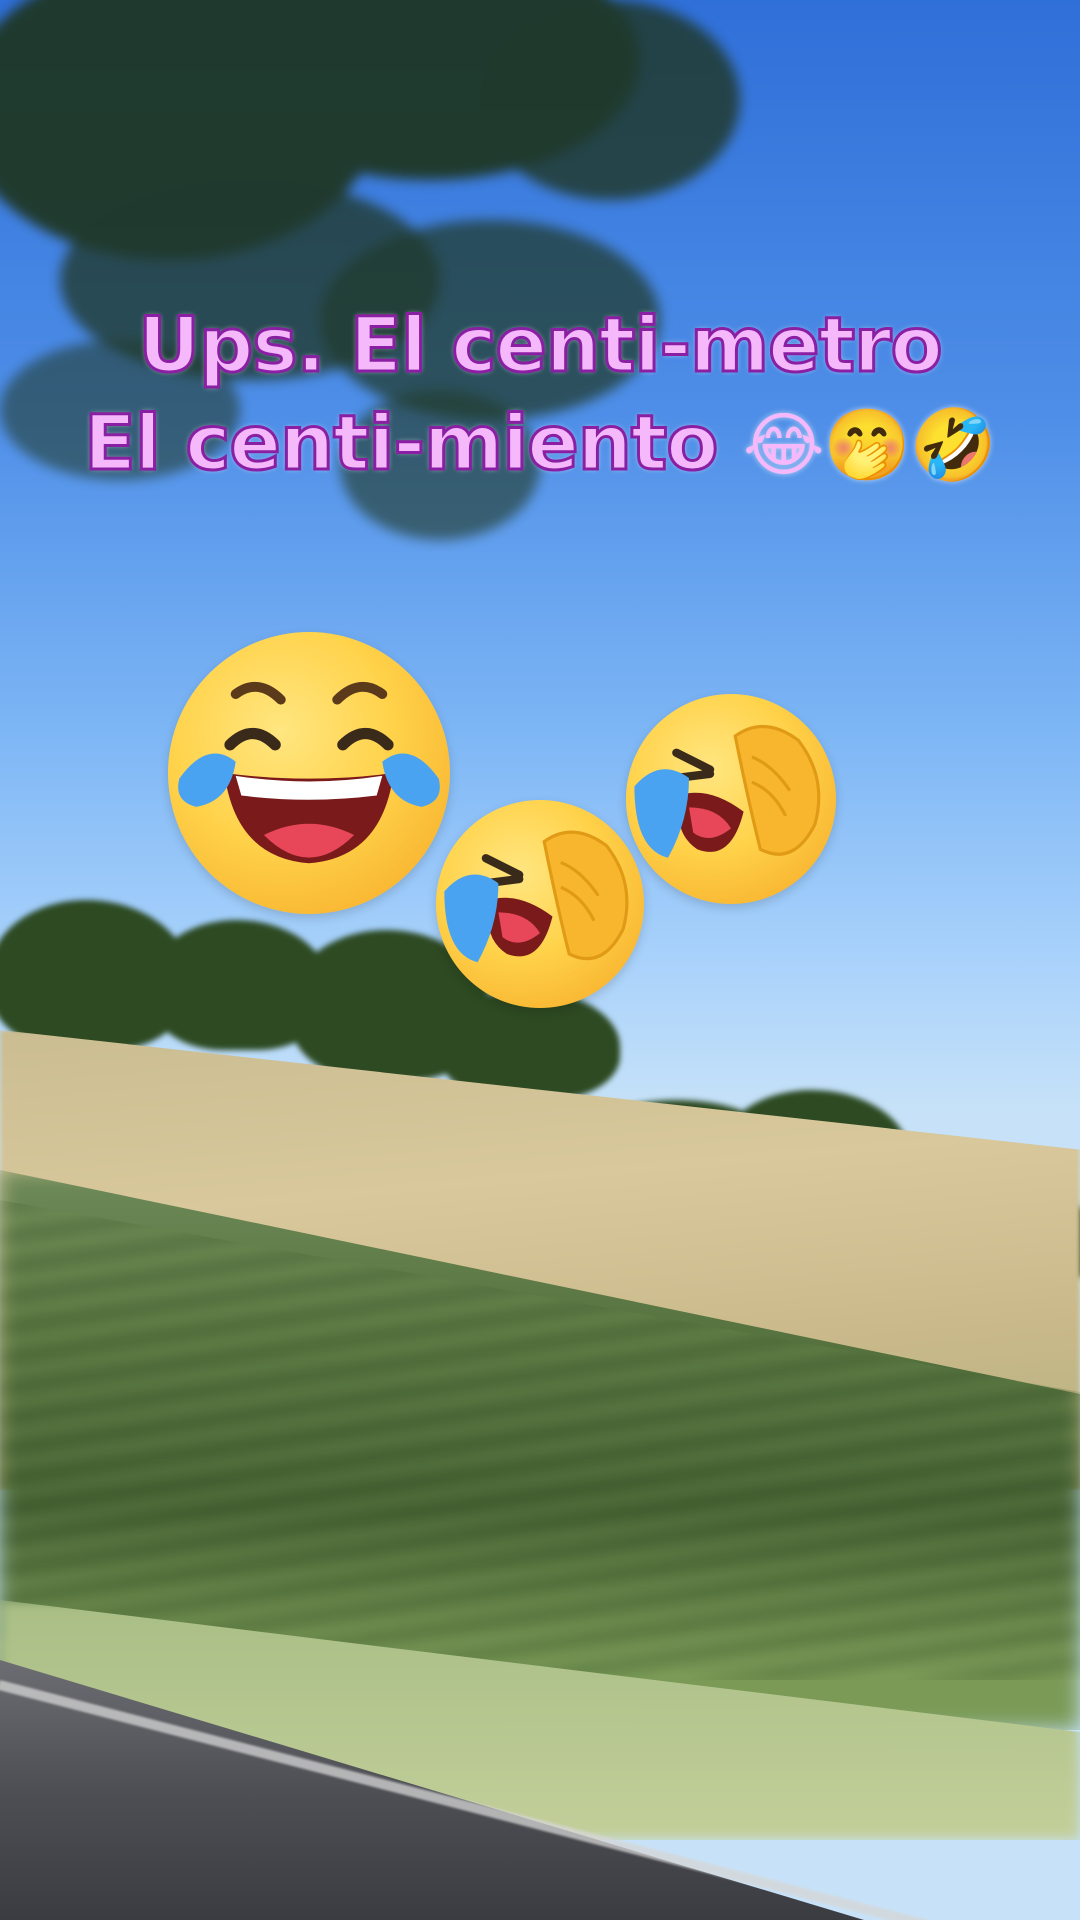  What do you see at coordinates (953, 445) in the screenshot?
I see `rolling-laughing-icon: 🤣` at bounding box center [953, 445].